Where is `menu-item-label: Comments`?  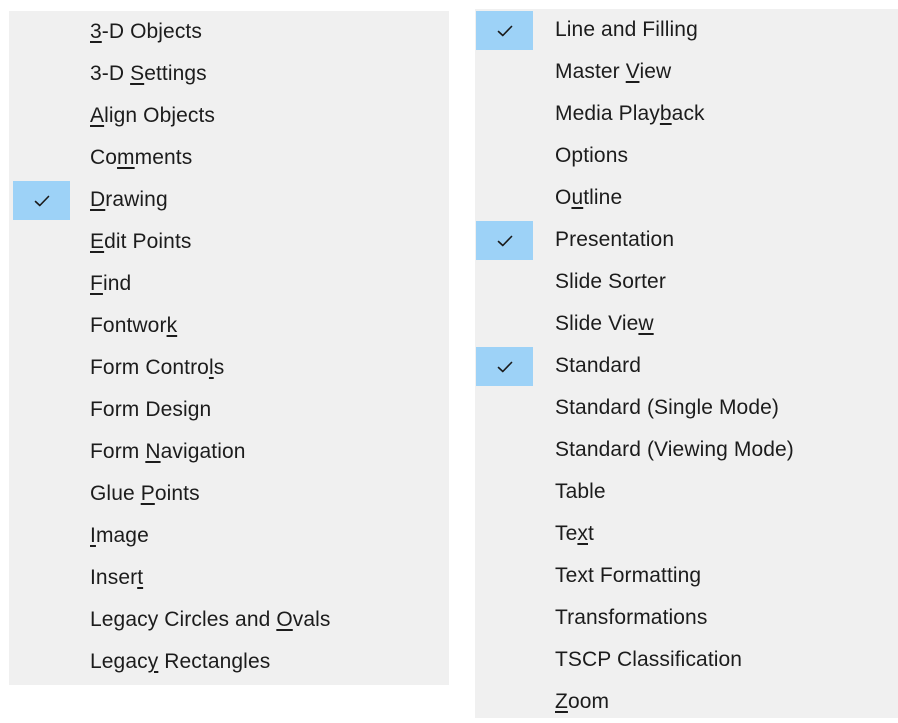 menu-item-label: Comments is located at coordinates (141, 157).